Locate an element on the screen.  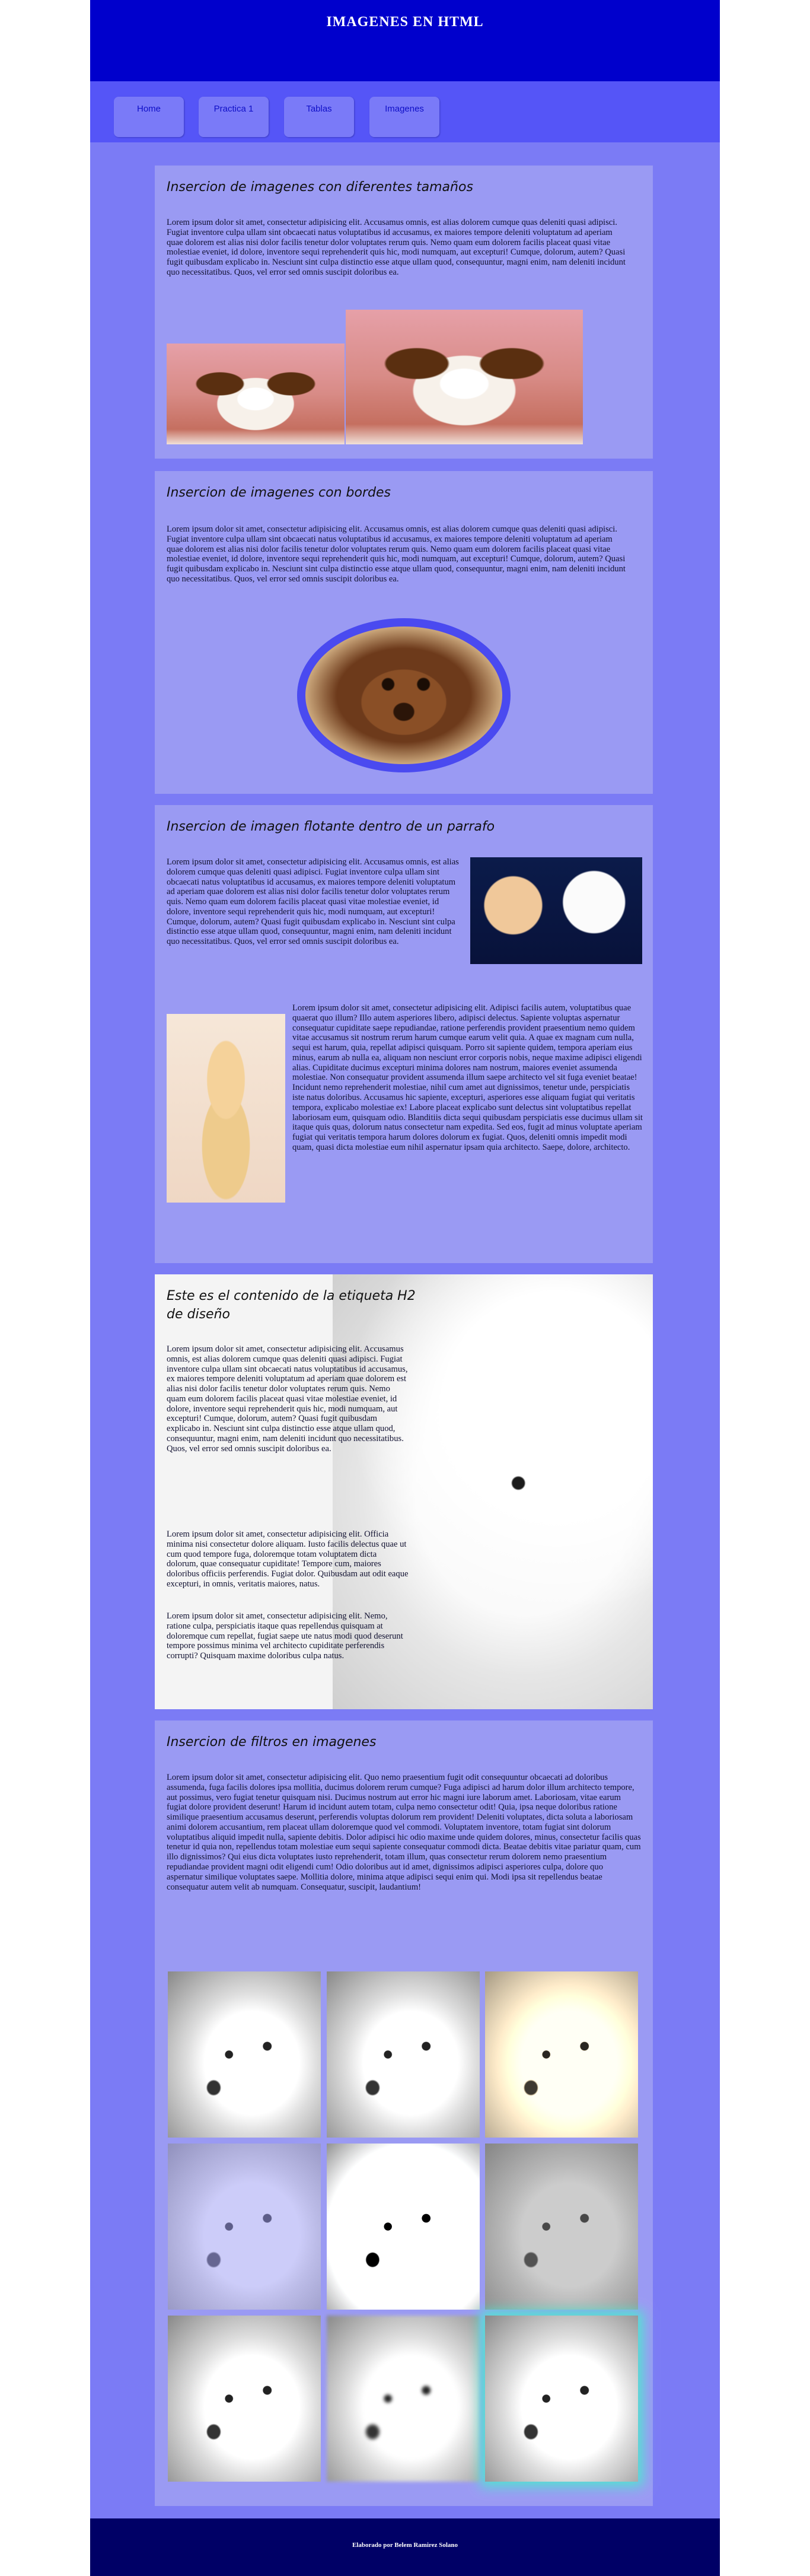
main-nav: Home Practica 1 Tablas Imagenes is located at coordinates (405, 111).